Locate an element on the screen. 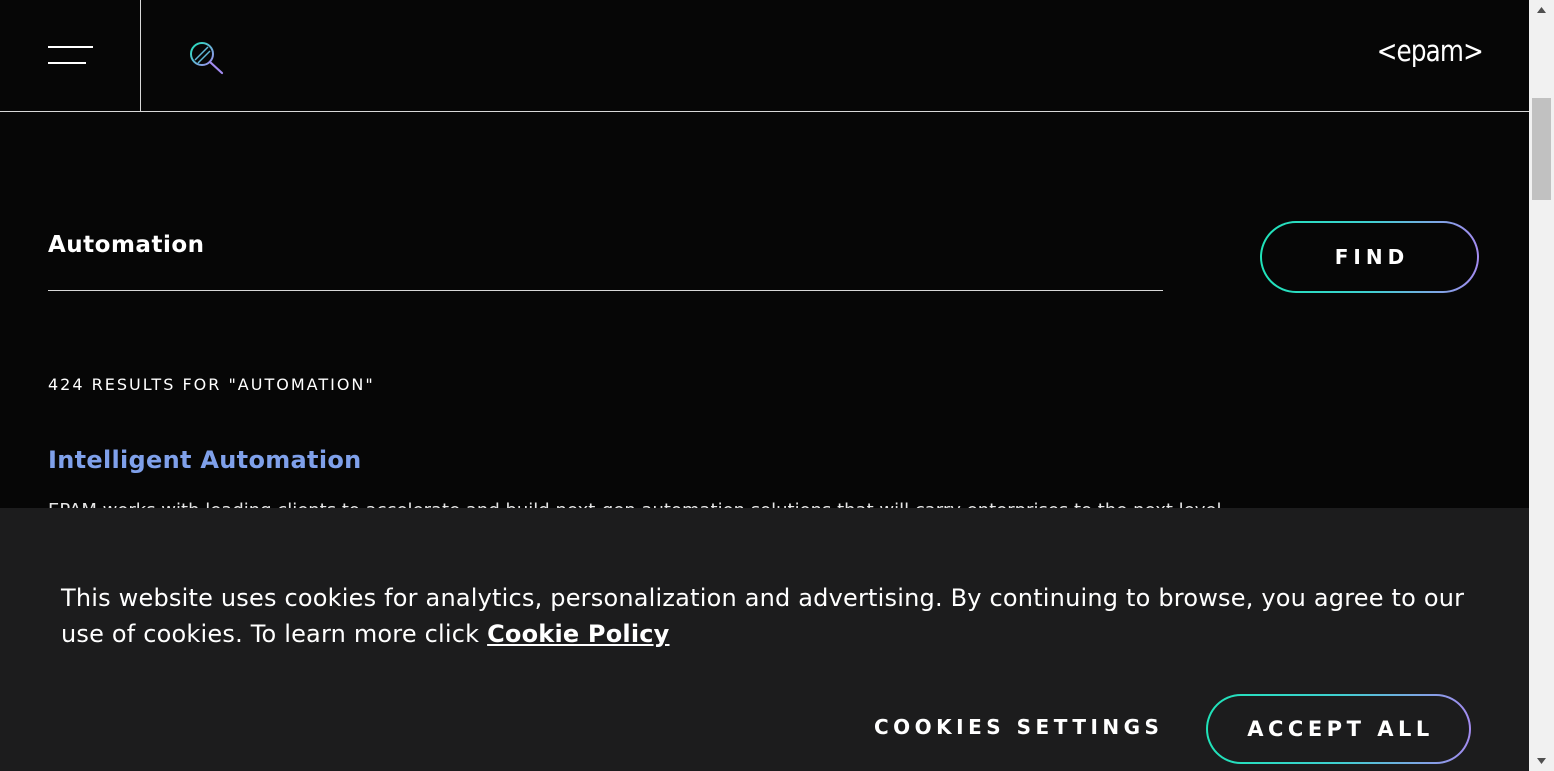  accept-all-button: ACCEPT ALL is located at coordinates (1338, 729).